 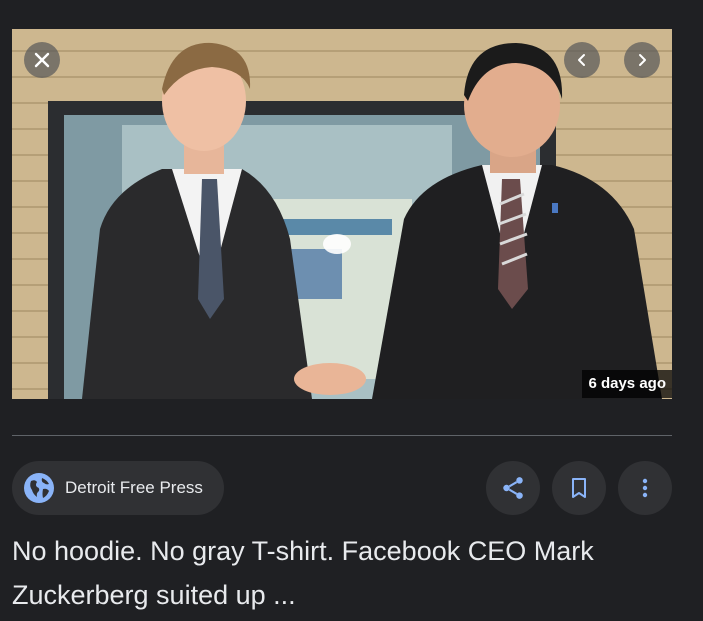 I want to click on previous-image-button, so click(x=582, y=60).